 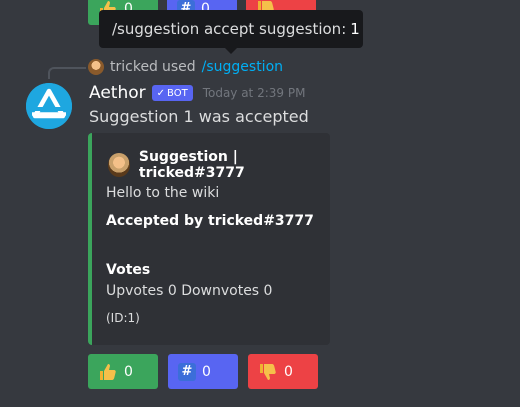 What do you see at coordinates (178, 67) in the screenshot?
I see `used-text: used` at bounding box center [178, 67].